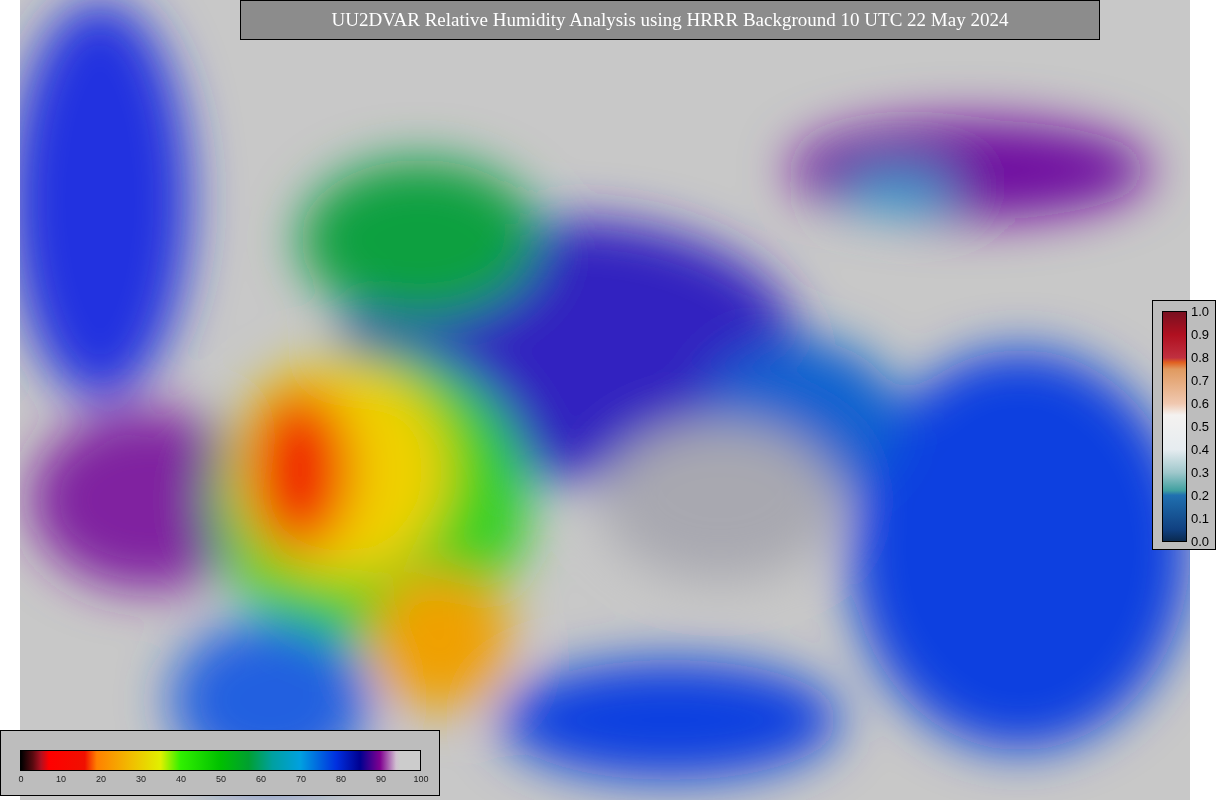 The image size is (1216, 800). What do you see at coordinates (61, 779) in the screenshot?
I see `tick-label: 10` at bounding box center [61, 779].